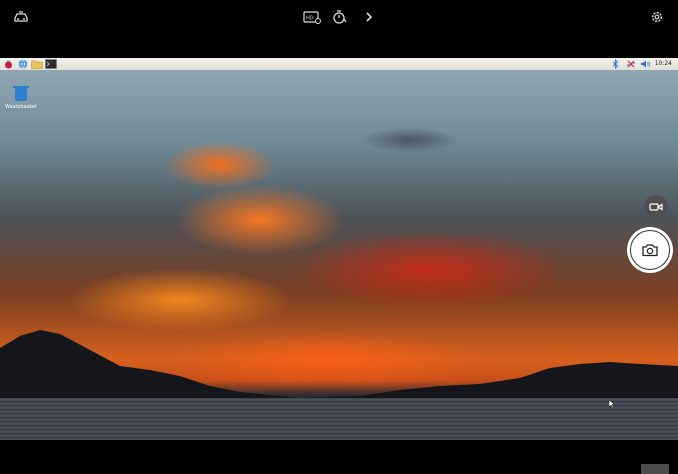 The width and height of the screenshot is (678, 474). I want to click on terminal-icon, so click(51, 64).